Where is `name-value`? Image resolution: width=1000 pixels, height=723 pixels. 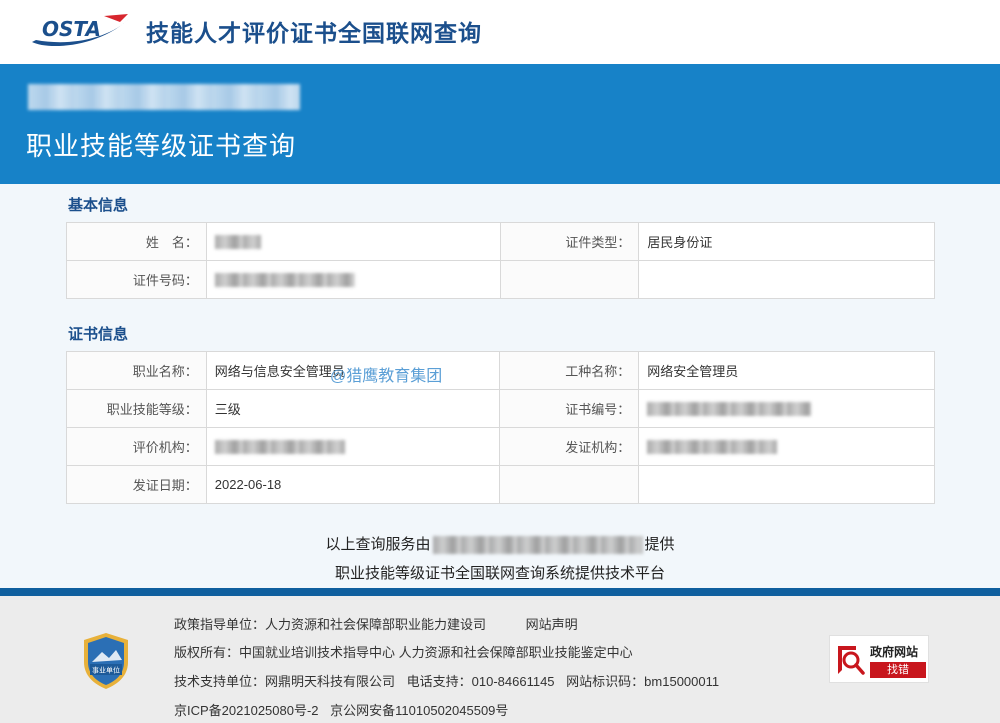
name-value is located at coordinates (353, 241).